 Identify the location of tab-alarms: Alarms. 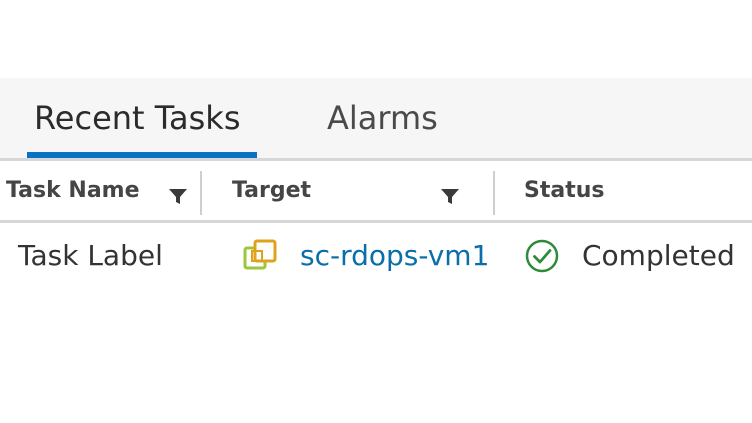
(382, 127).